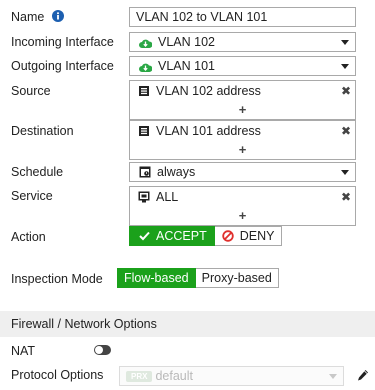  I want to click on outgoing-interface-label: Outgoing Interface, so click(62, 66).